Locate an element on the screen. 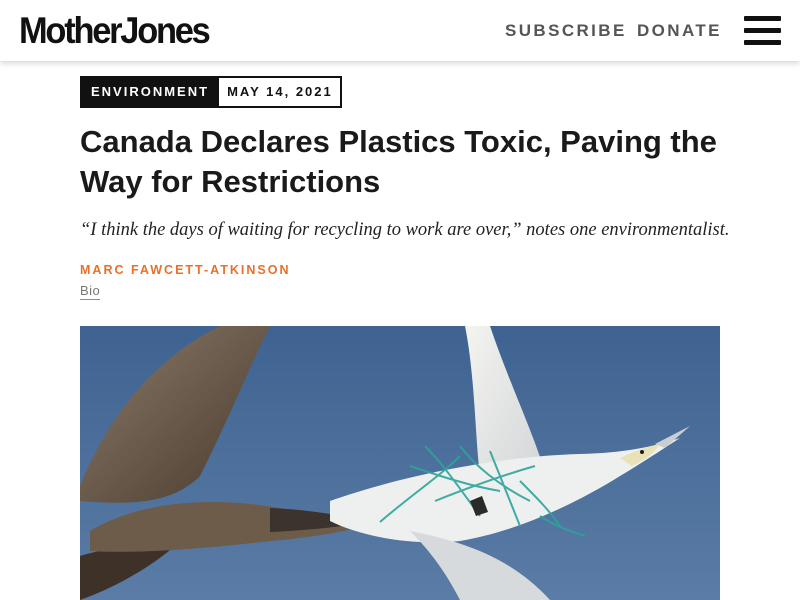 This screenshot has width=800, height=600. donate-link: DONATE is located at coordinates (679, 31).